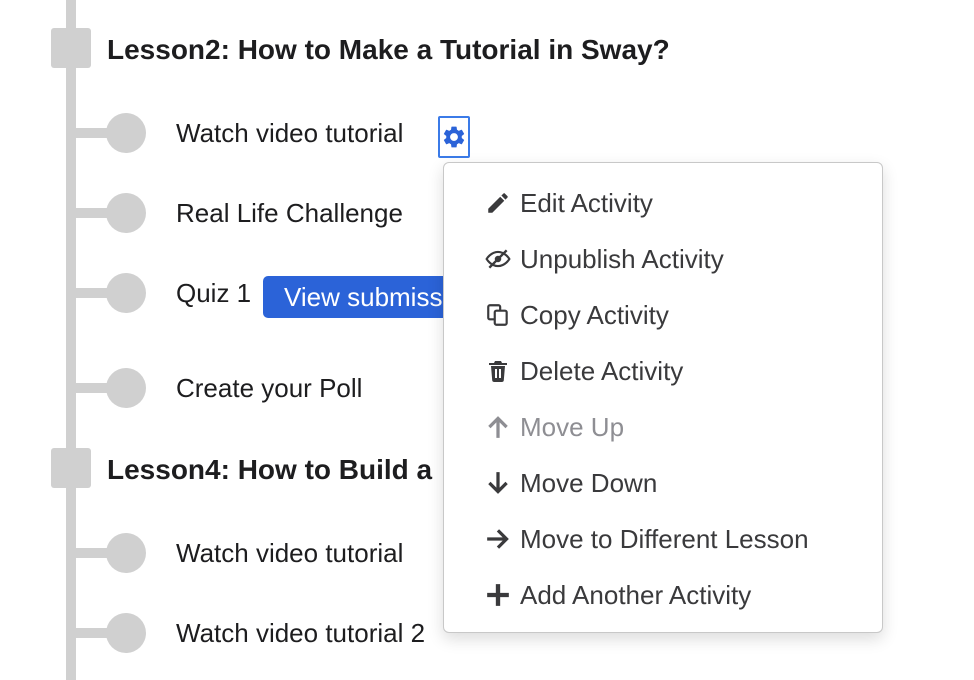 This screenshot has width=974, height=680. I want to click on menu-item-move-to-different-lesson: Move to Different Lesson, so click(646, 539).